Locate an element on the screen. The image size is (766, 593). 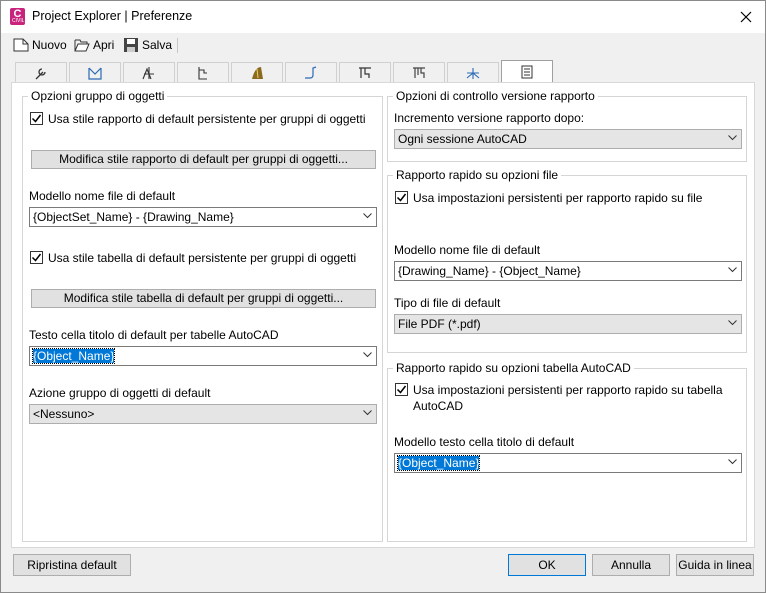
tab-pressure-networks is located at coordinates (365, 72).